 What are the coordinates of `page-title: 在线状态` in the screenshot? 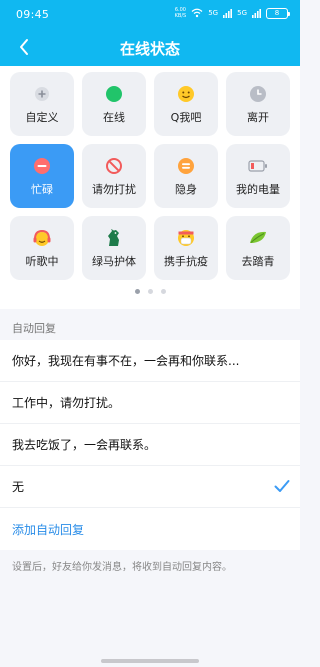 It's located at (149, 49).